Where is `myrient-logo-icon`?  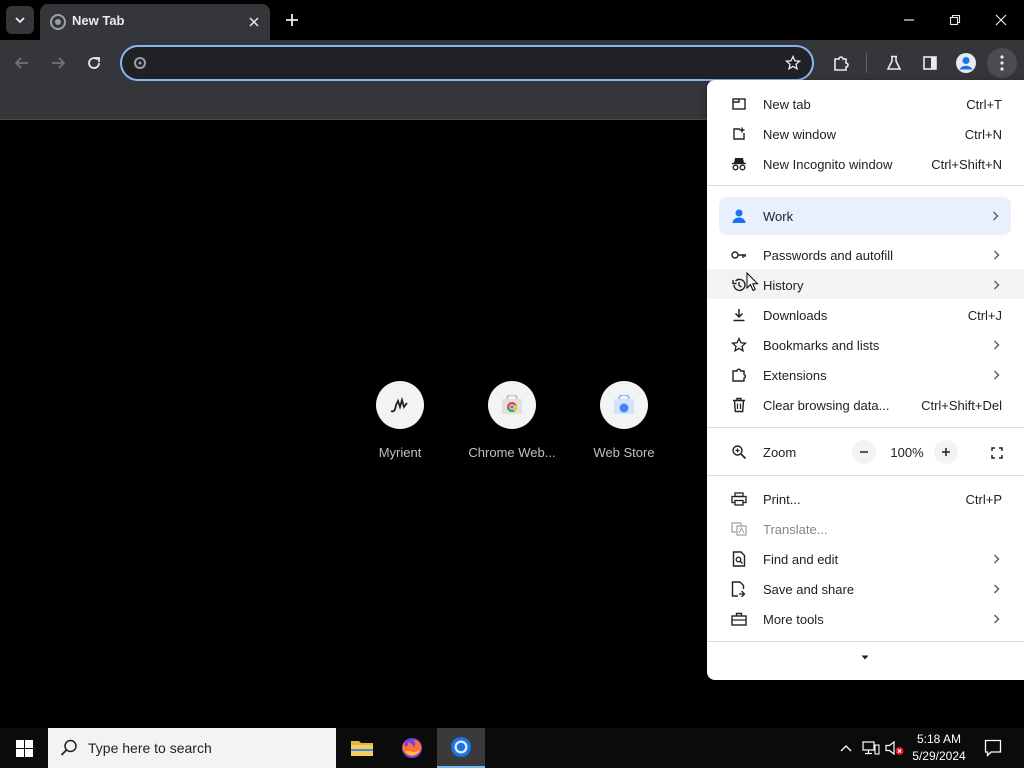
myrient-logo-icon is located at coordinates (399, 404).